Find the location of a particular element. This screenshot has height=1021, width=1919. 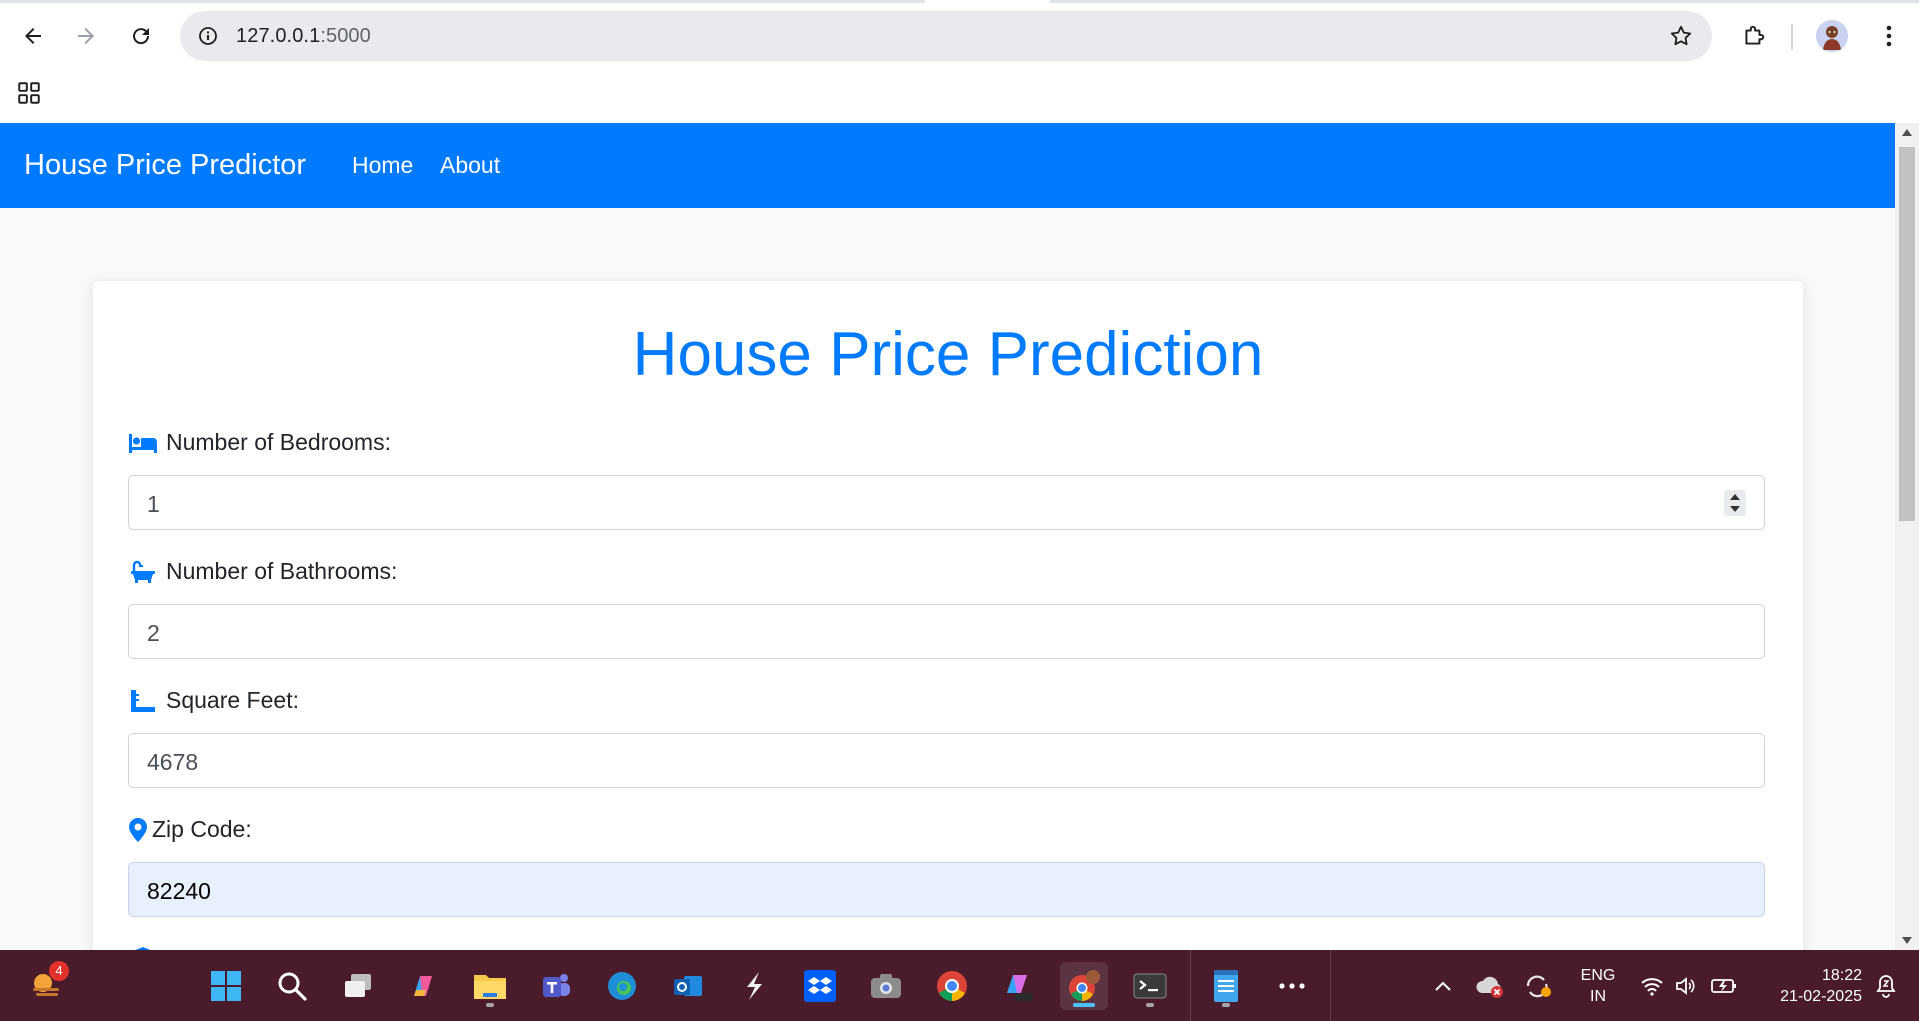

zip-code-value: 82240 is located at coordinates (179, 891).